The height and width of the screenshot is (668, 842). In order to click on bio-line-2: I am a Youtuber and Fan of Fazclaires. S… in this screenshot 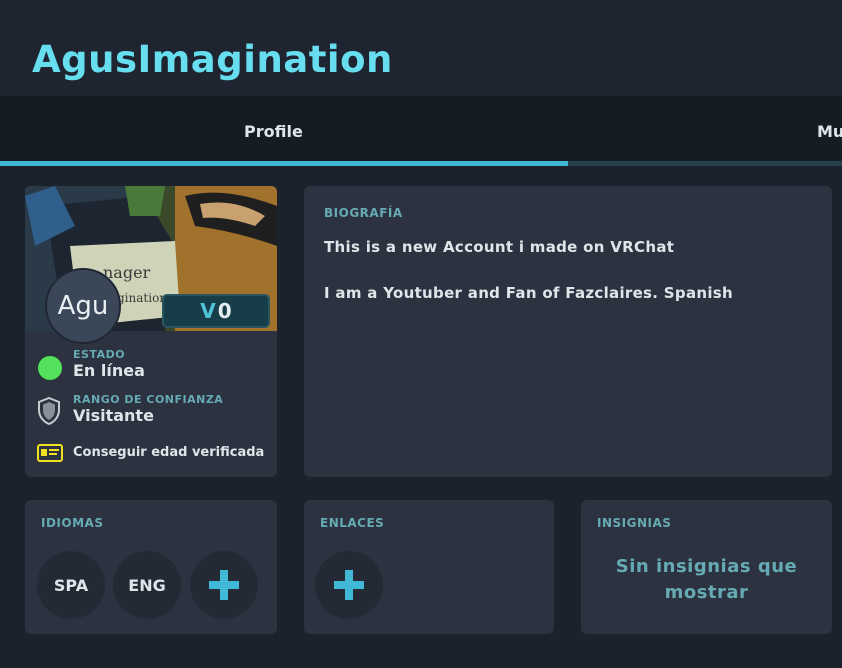, I will do `click(528, 293)`.